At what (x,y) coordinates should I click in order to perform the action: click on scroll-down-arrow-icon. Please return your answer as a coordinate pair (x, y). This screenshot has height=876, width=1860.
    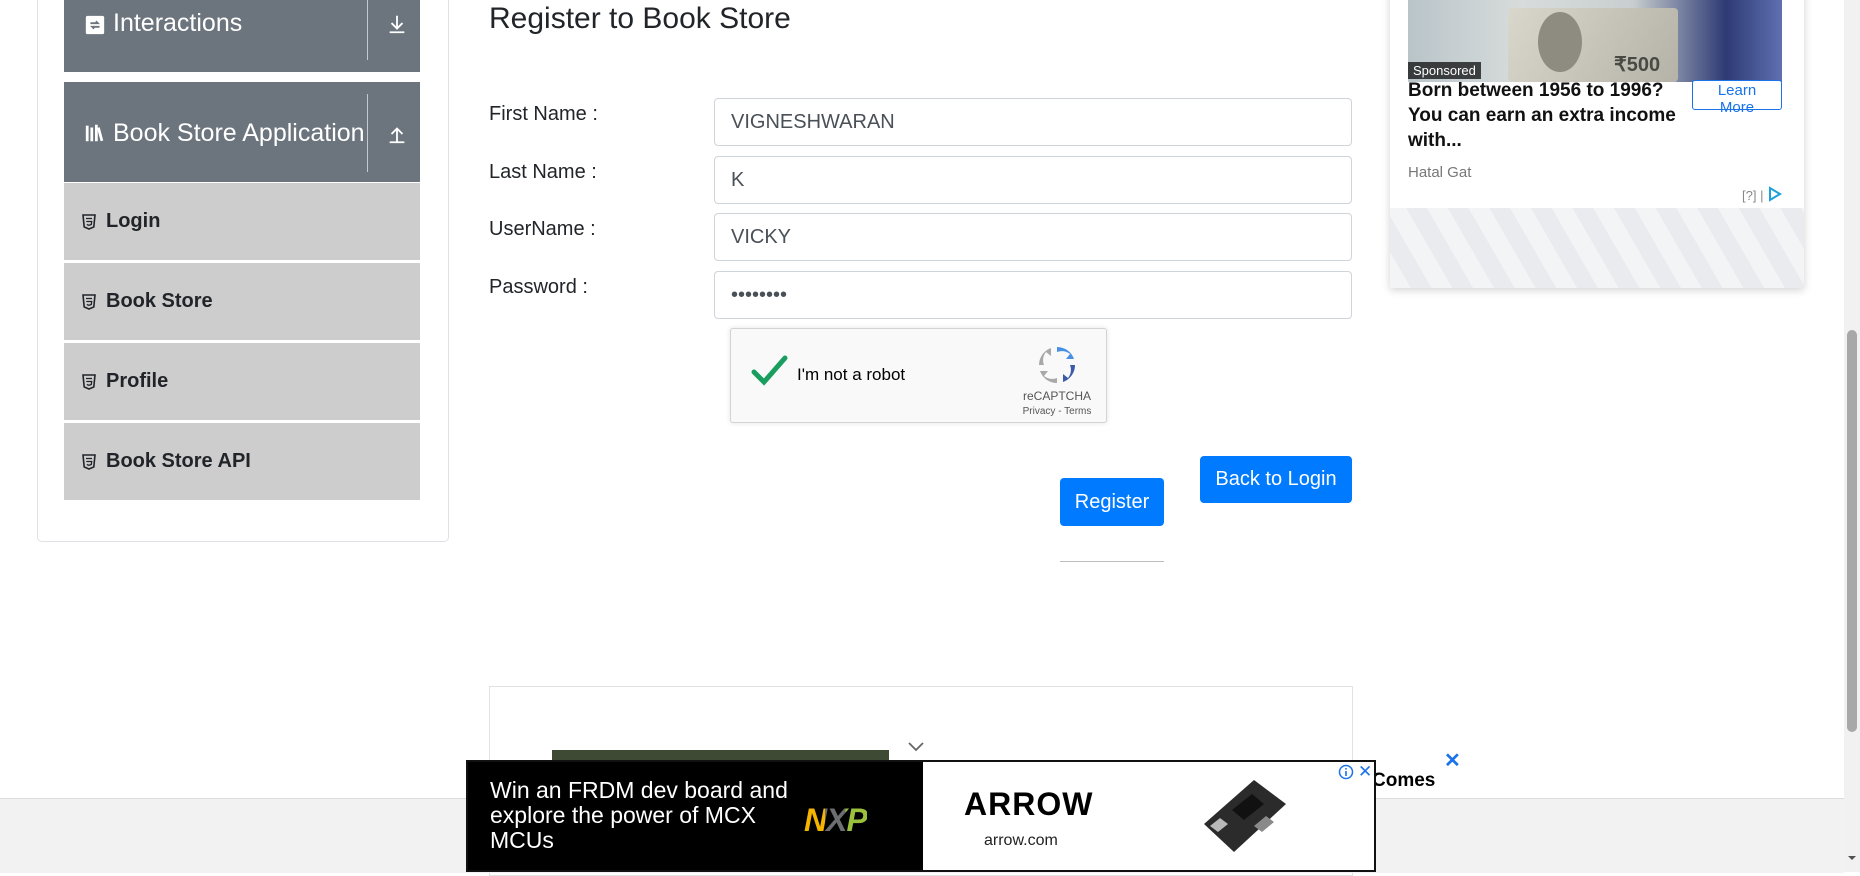
    Looking at the image, I should click on (1852, 858).